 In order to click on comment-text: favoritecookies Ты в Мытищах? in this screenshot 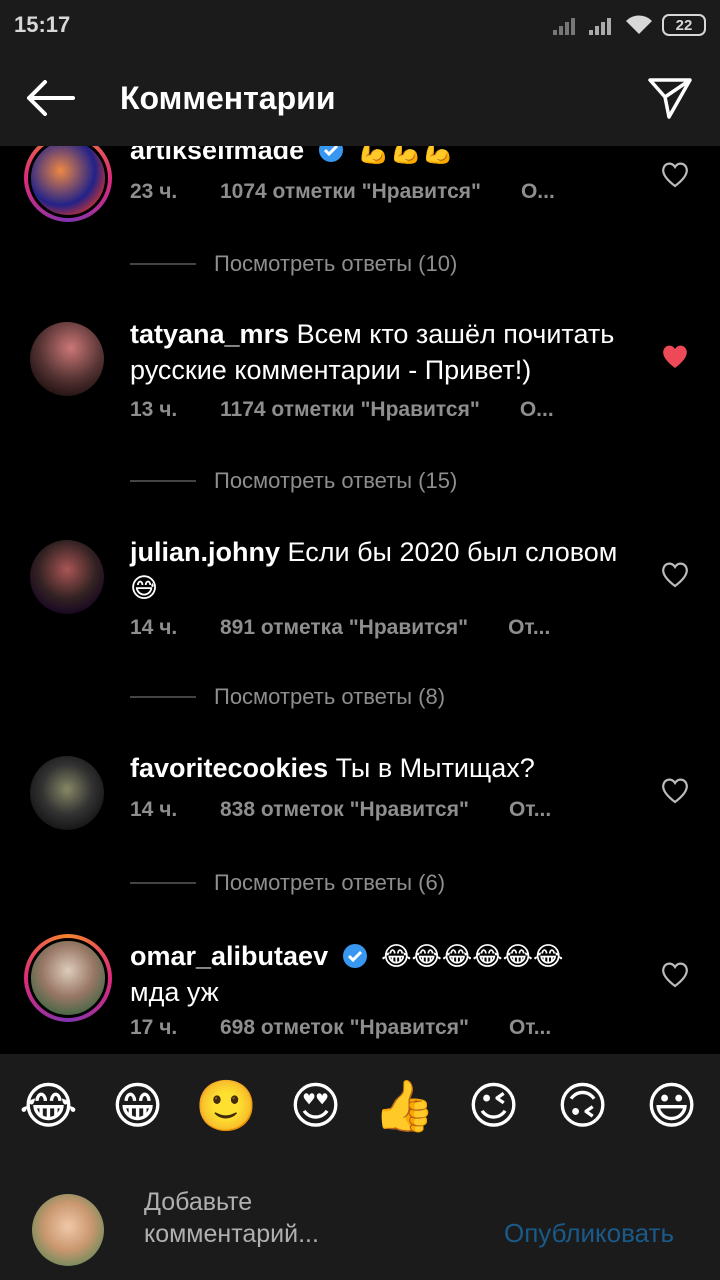, I will do `click(380, 768)`.